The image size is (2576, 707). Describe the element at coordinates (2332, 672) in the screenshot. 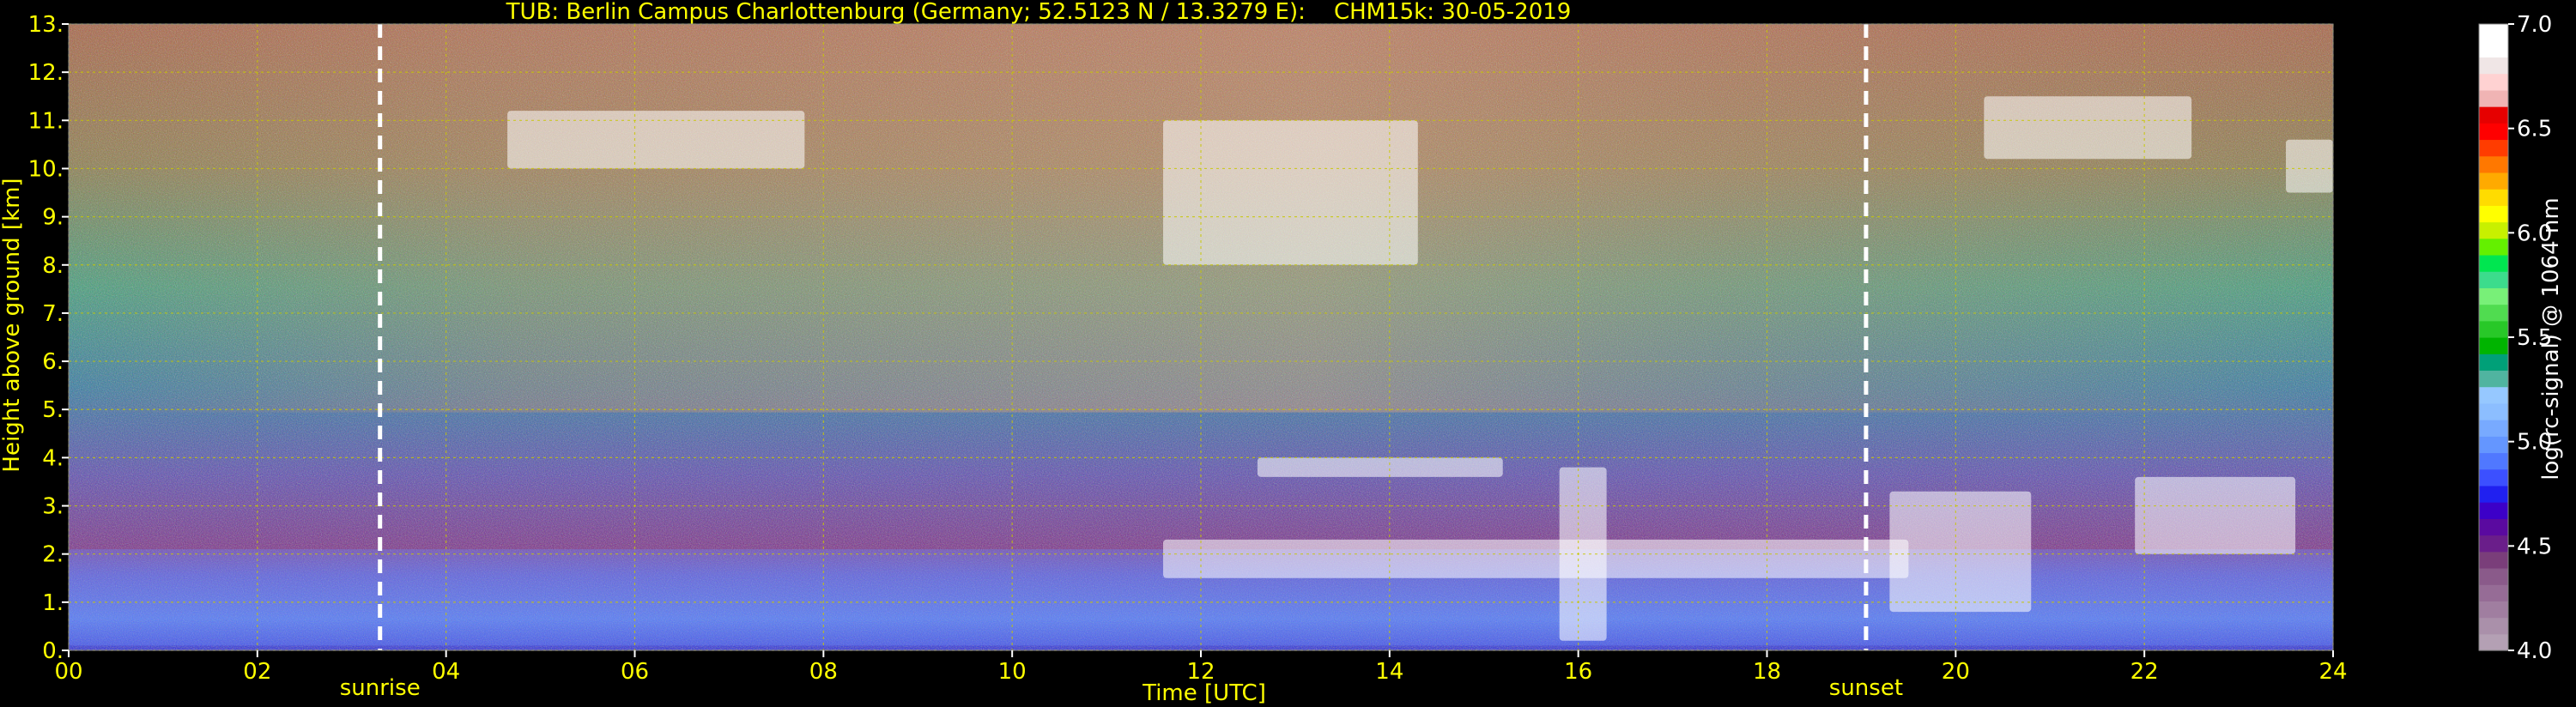

I see `x-tick-label: 24` at that location.